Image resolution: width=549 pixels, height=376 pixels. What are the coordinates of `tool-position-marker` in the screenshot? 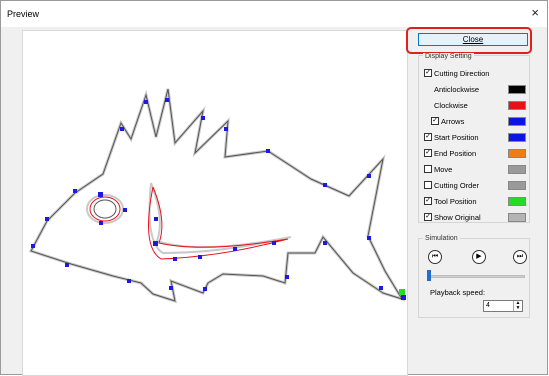 It's located at (402, 292).